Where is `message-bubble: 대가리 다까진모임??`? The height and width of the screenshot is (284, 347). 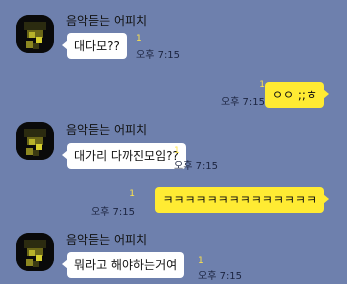 message-bubble: 대가리 다까진모임?? is located at coordinates (124, 156).